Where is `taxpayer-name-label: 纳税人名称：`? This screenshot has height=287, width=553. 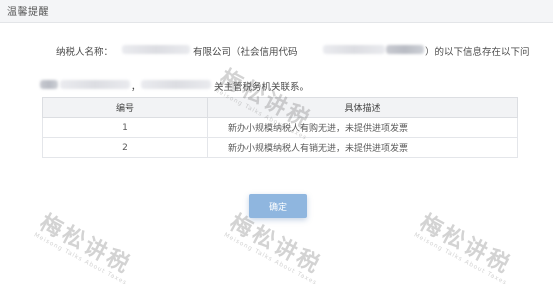 taxpayer-name-label: 纳税人名称： is located at coordinates (85, 52).